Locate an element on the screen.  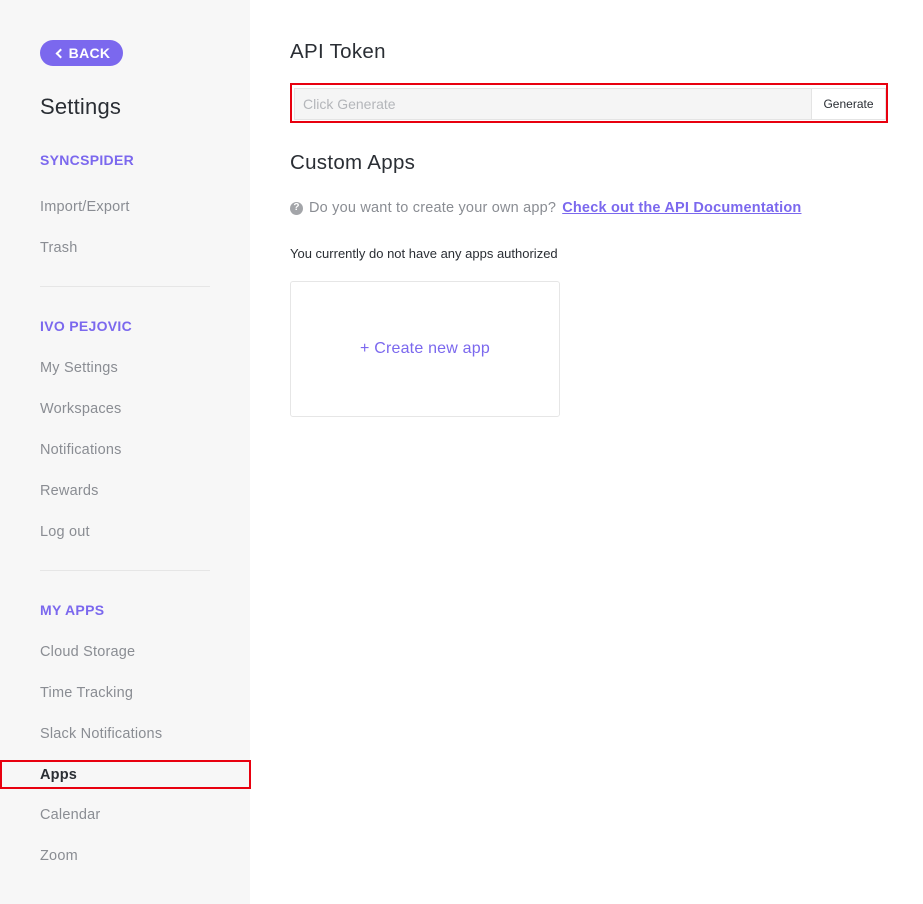
sidebar-item-my-settings: My Settings is located at coordinates (79, 368).